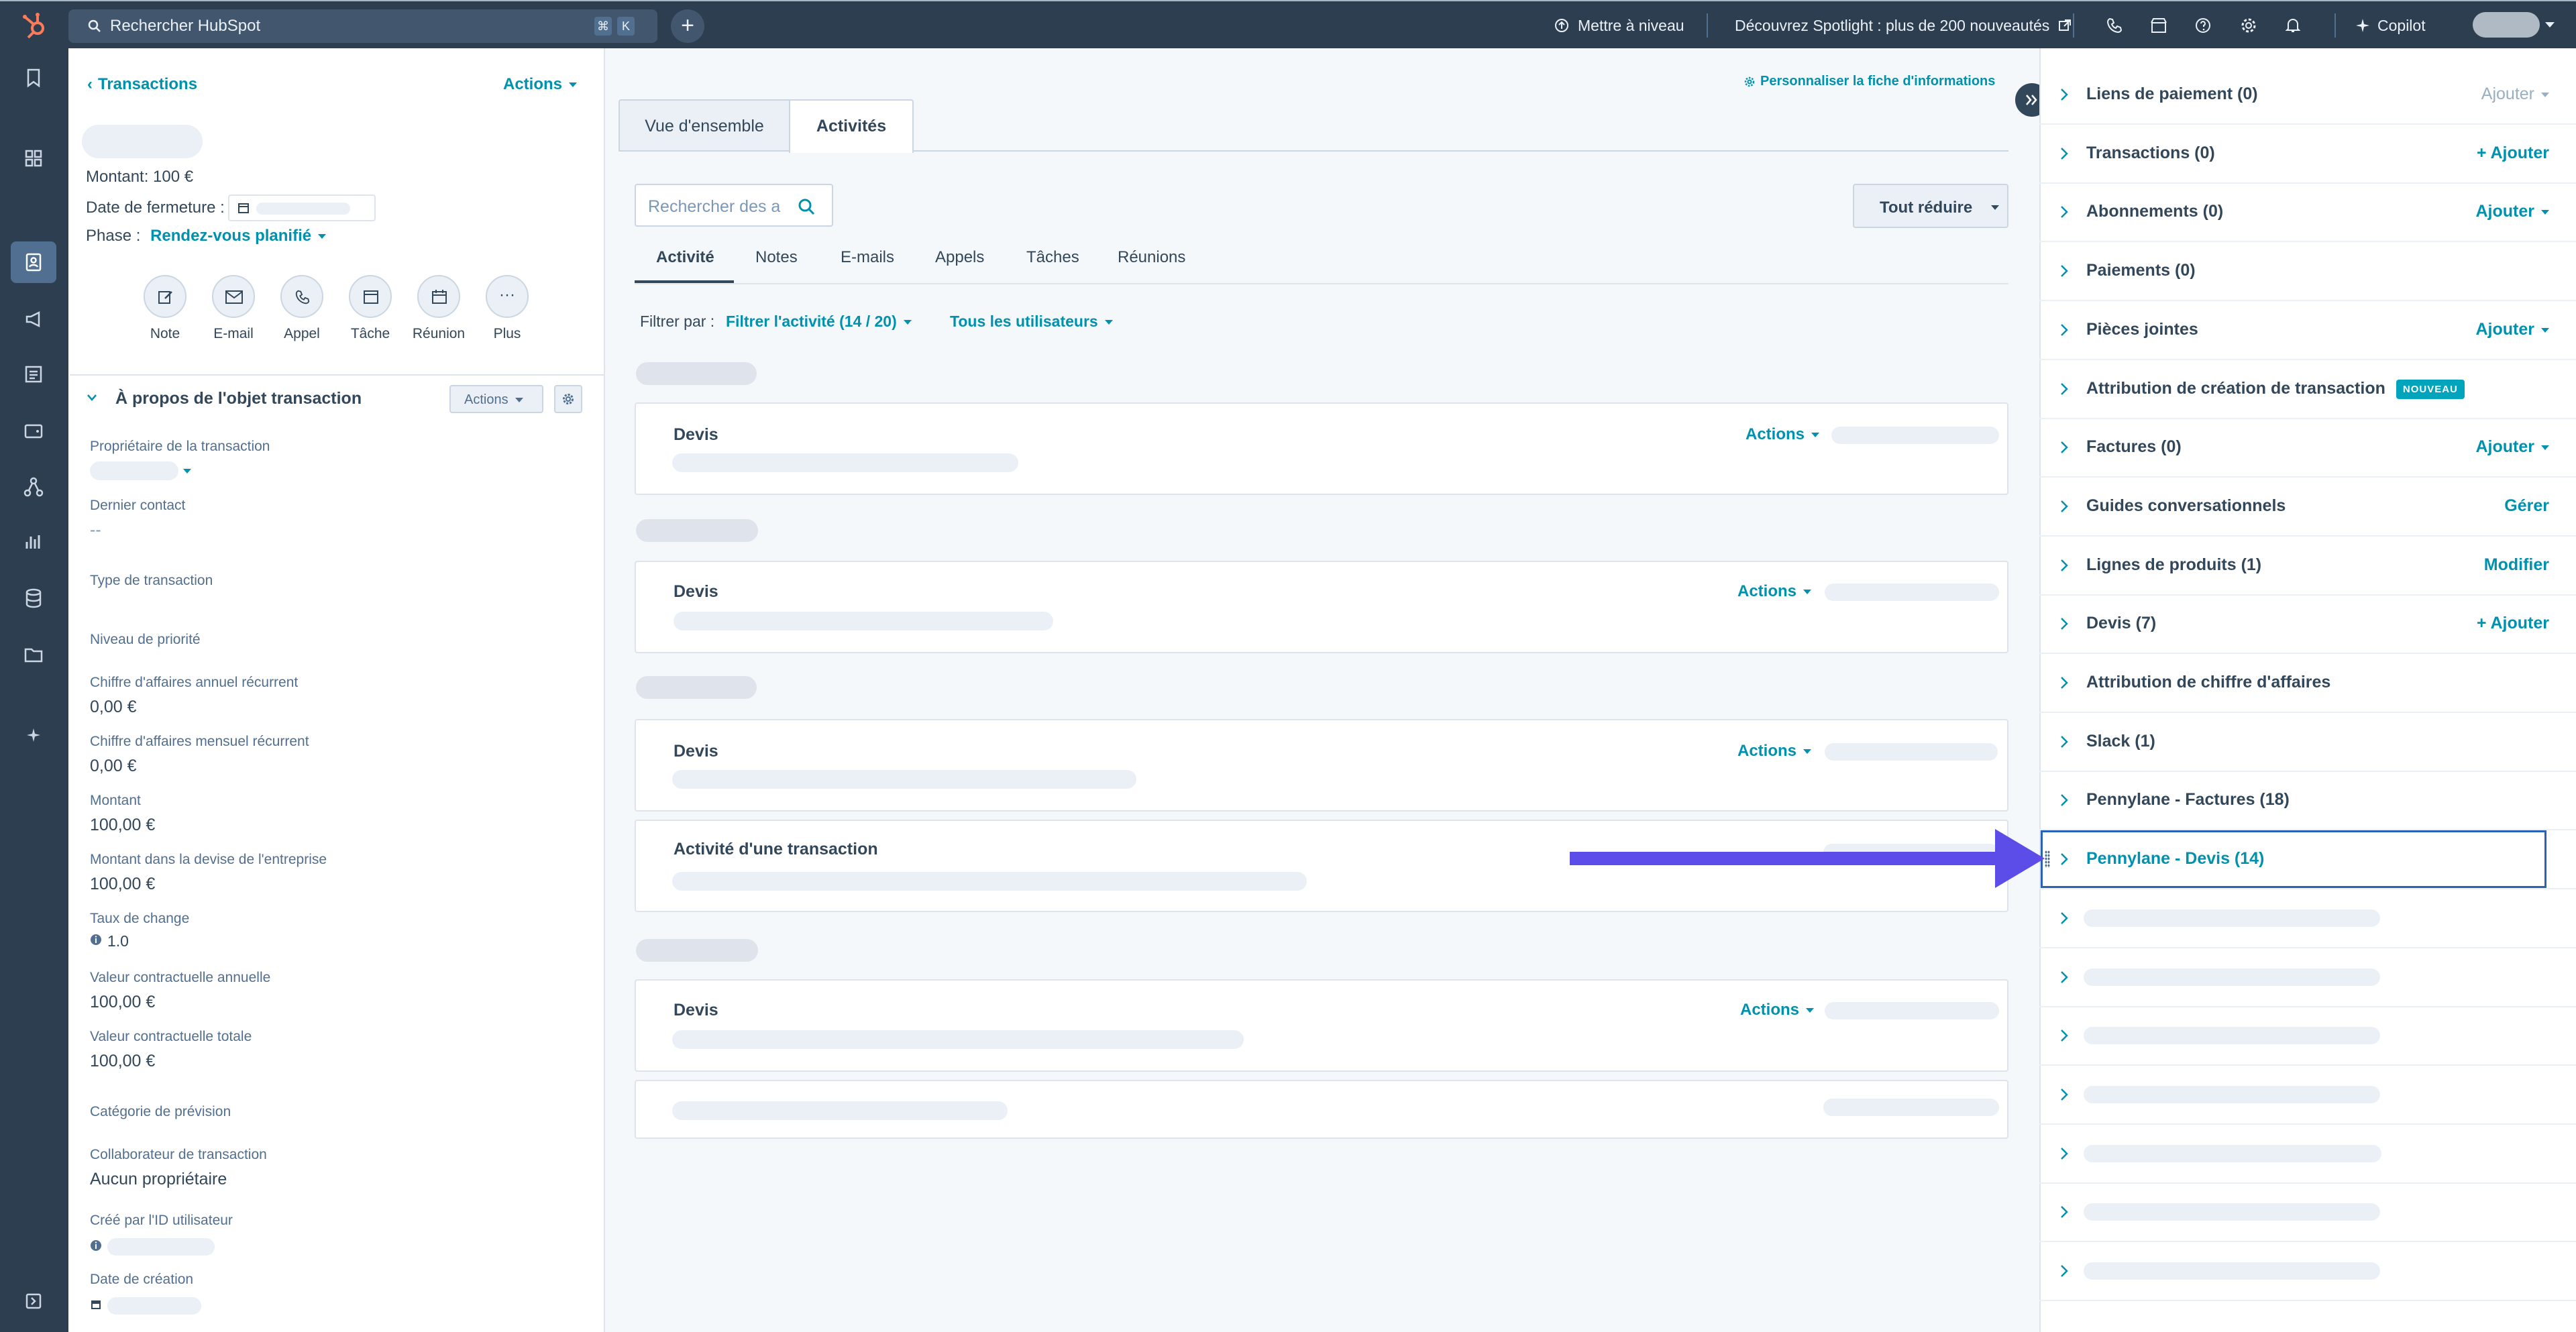  Describe the element at coordinates (2307, 859) in the screenshot. I see `sidebar-section: Pennylane - Devis (14)` at that location.